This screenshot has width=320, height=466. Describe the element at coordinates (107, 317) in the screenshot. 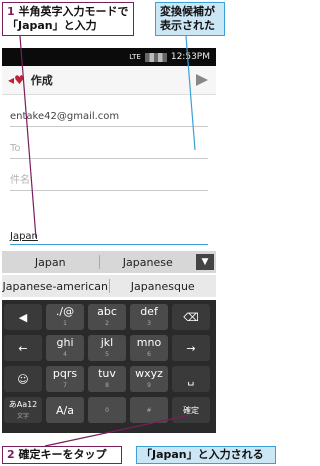

I see `key-2: abc 2` at that location.